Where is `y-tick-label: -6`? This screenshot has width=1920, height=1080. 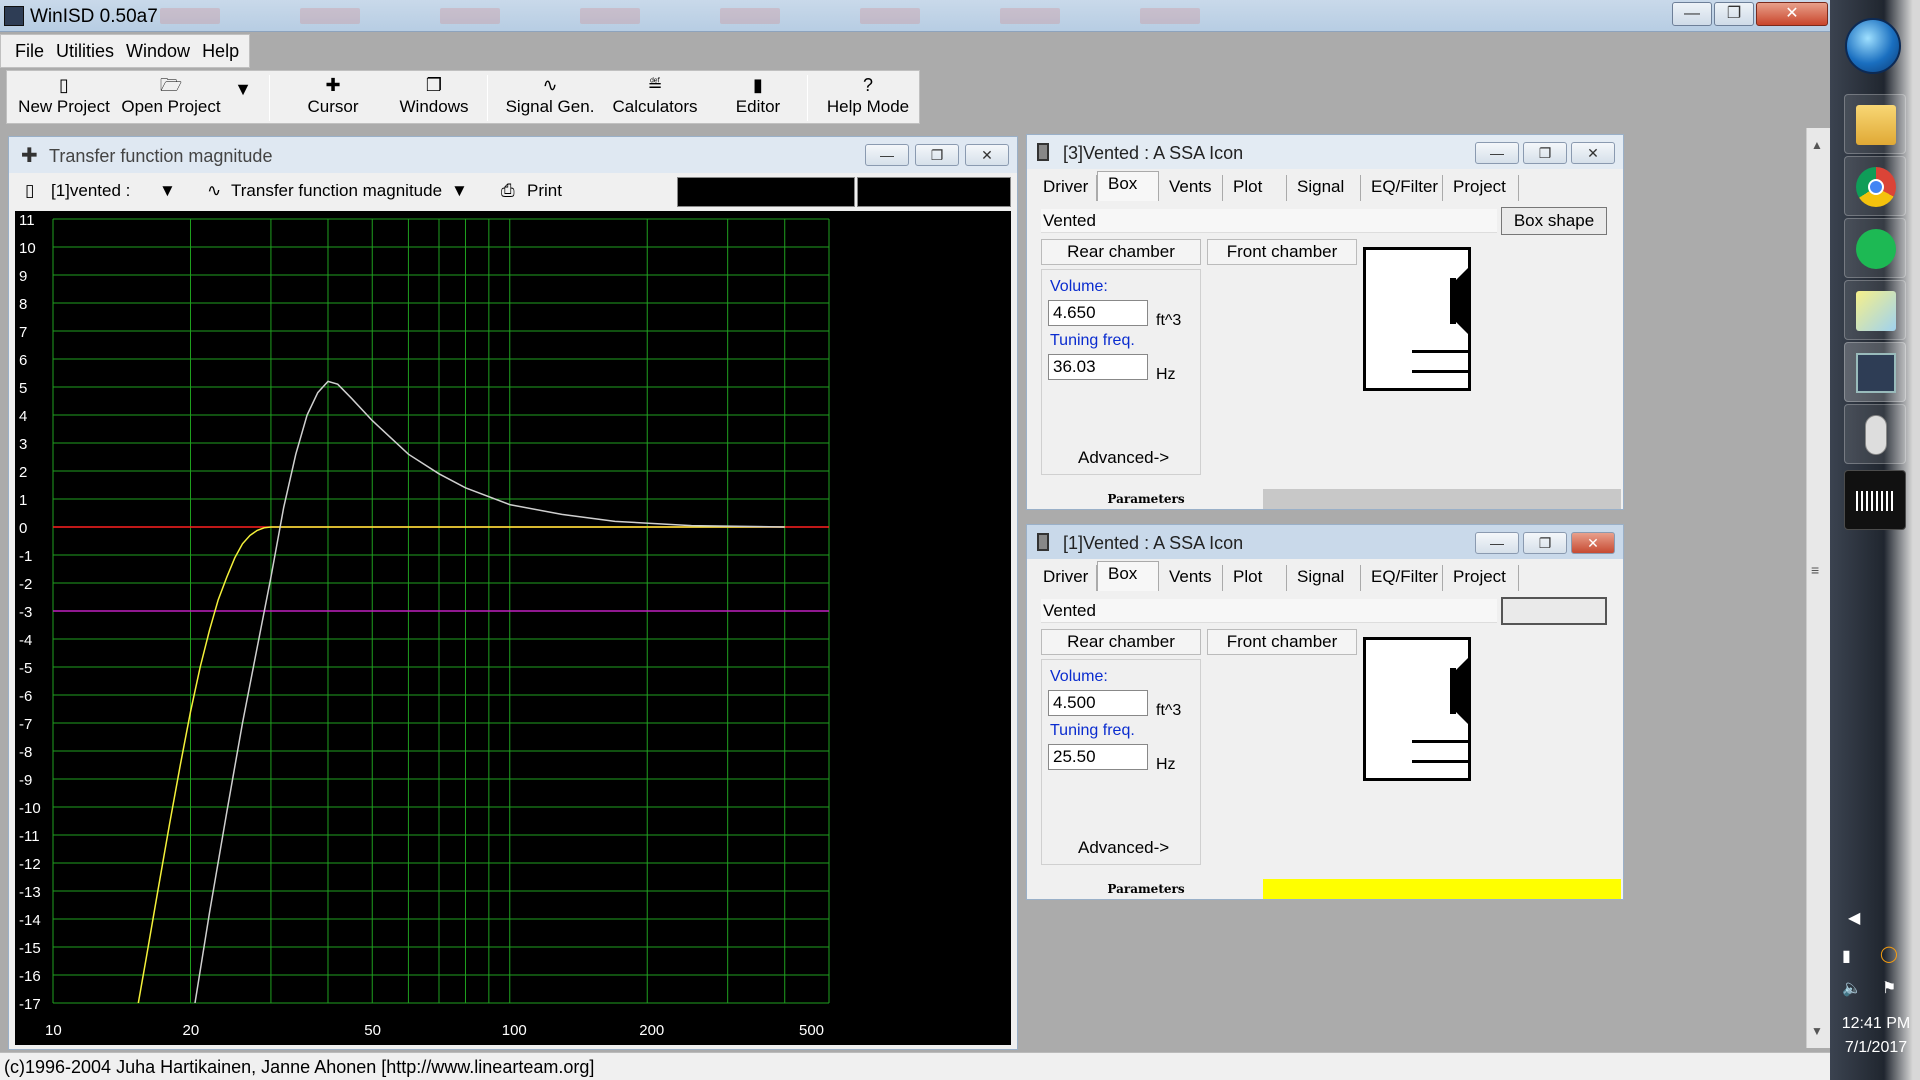 y-tick-label: -6 is located at coordinates (25, 696).